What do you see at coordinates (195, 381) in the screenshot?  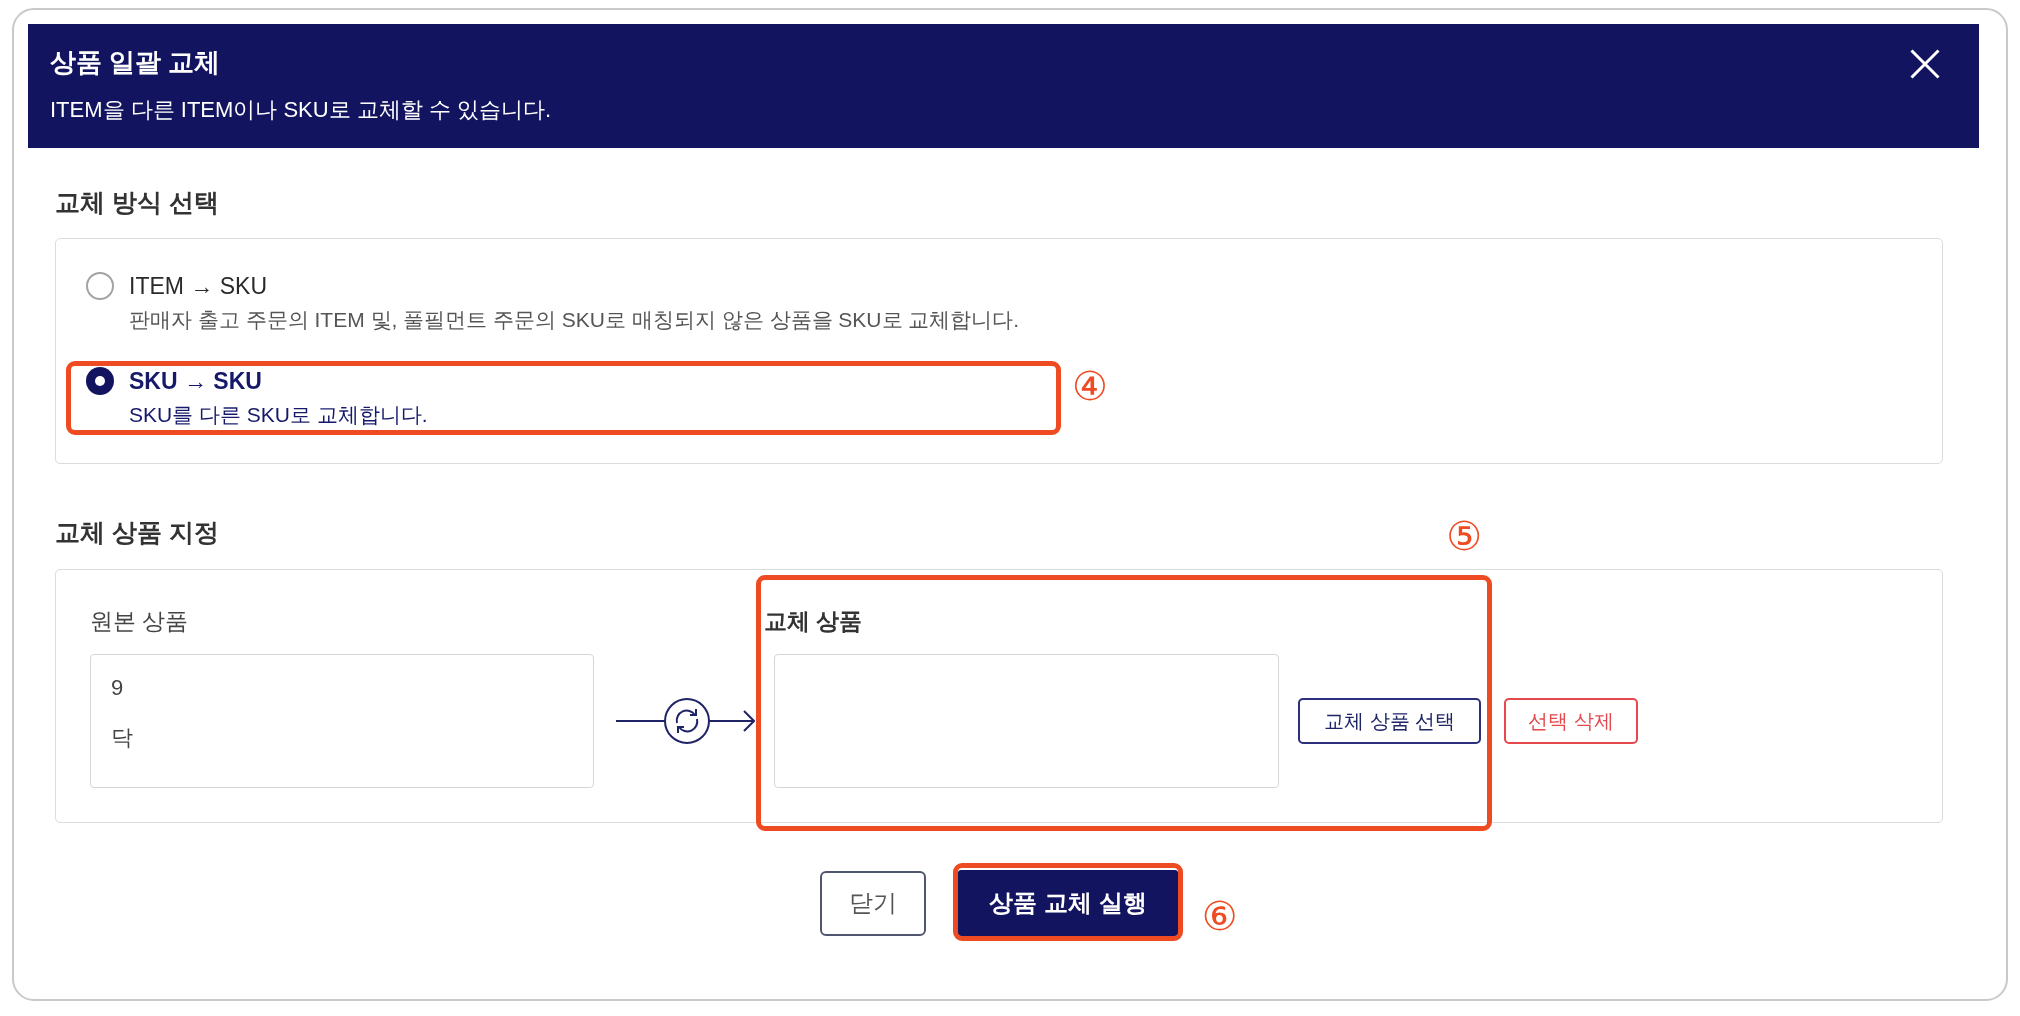 I see `option-label: SKU → SKU` at bounding box center [195, 381].